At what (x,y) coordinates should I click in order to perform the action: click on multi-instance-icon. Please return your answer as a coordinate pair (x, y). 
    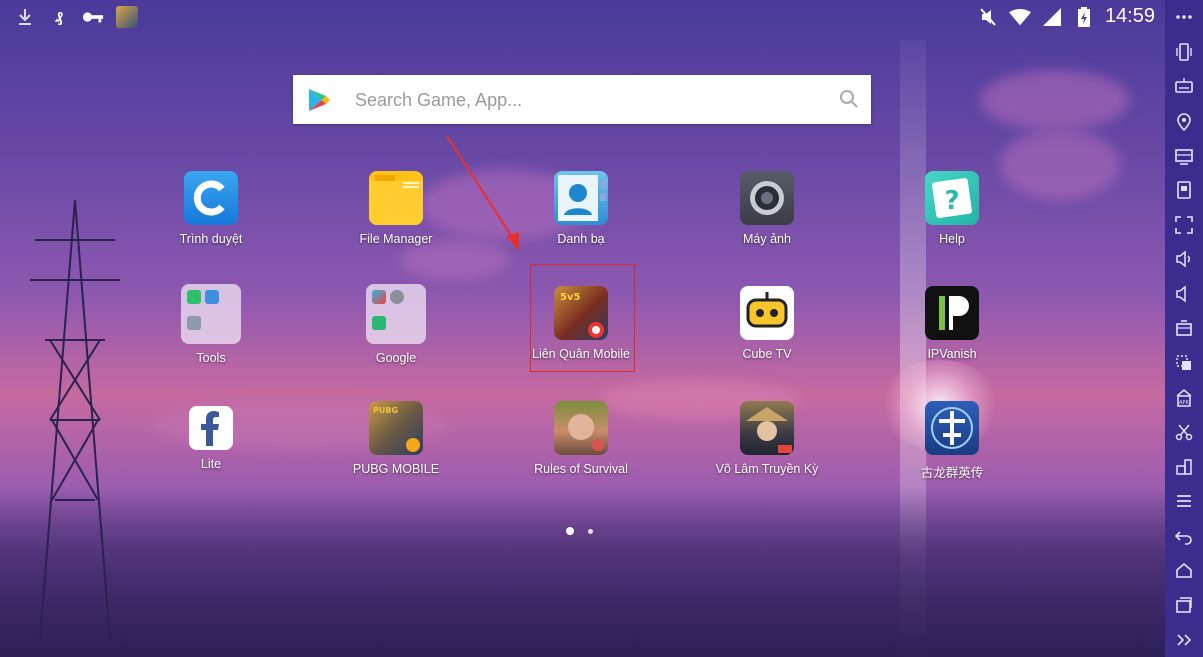
    Looking at the image, I should click on (1184, 363).